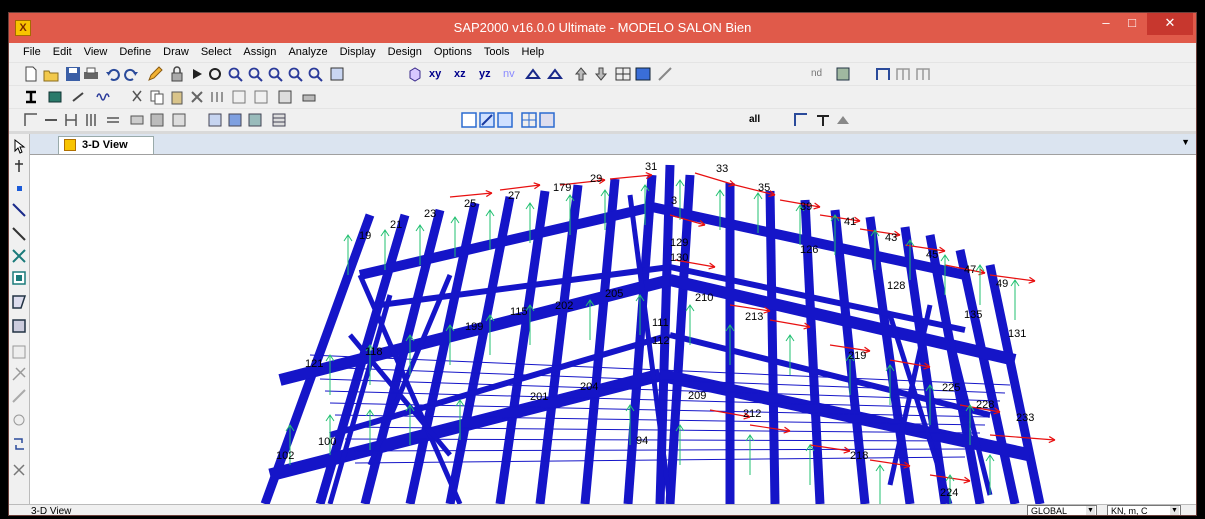 The image size is (1205, 519). Describe the element at coordinates (497, 52) in the screenshot. I see `menu-tools: Tools` at that location.